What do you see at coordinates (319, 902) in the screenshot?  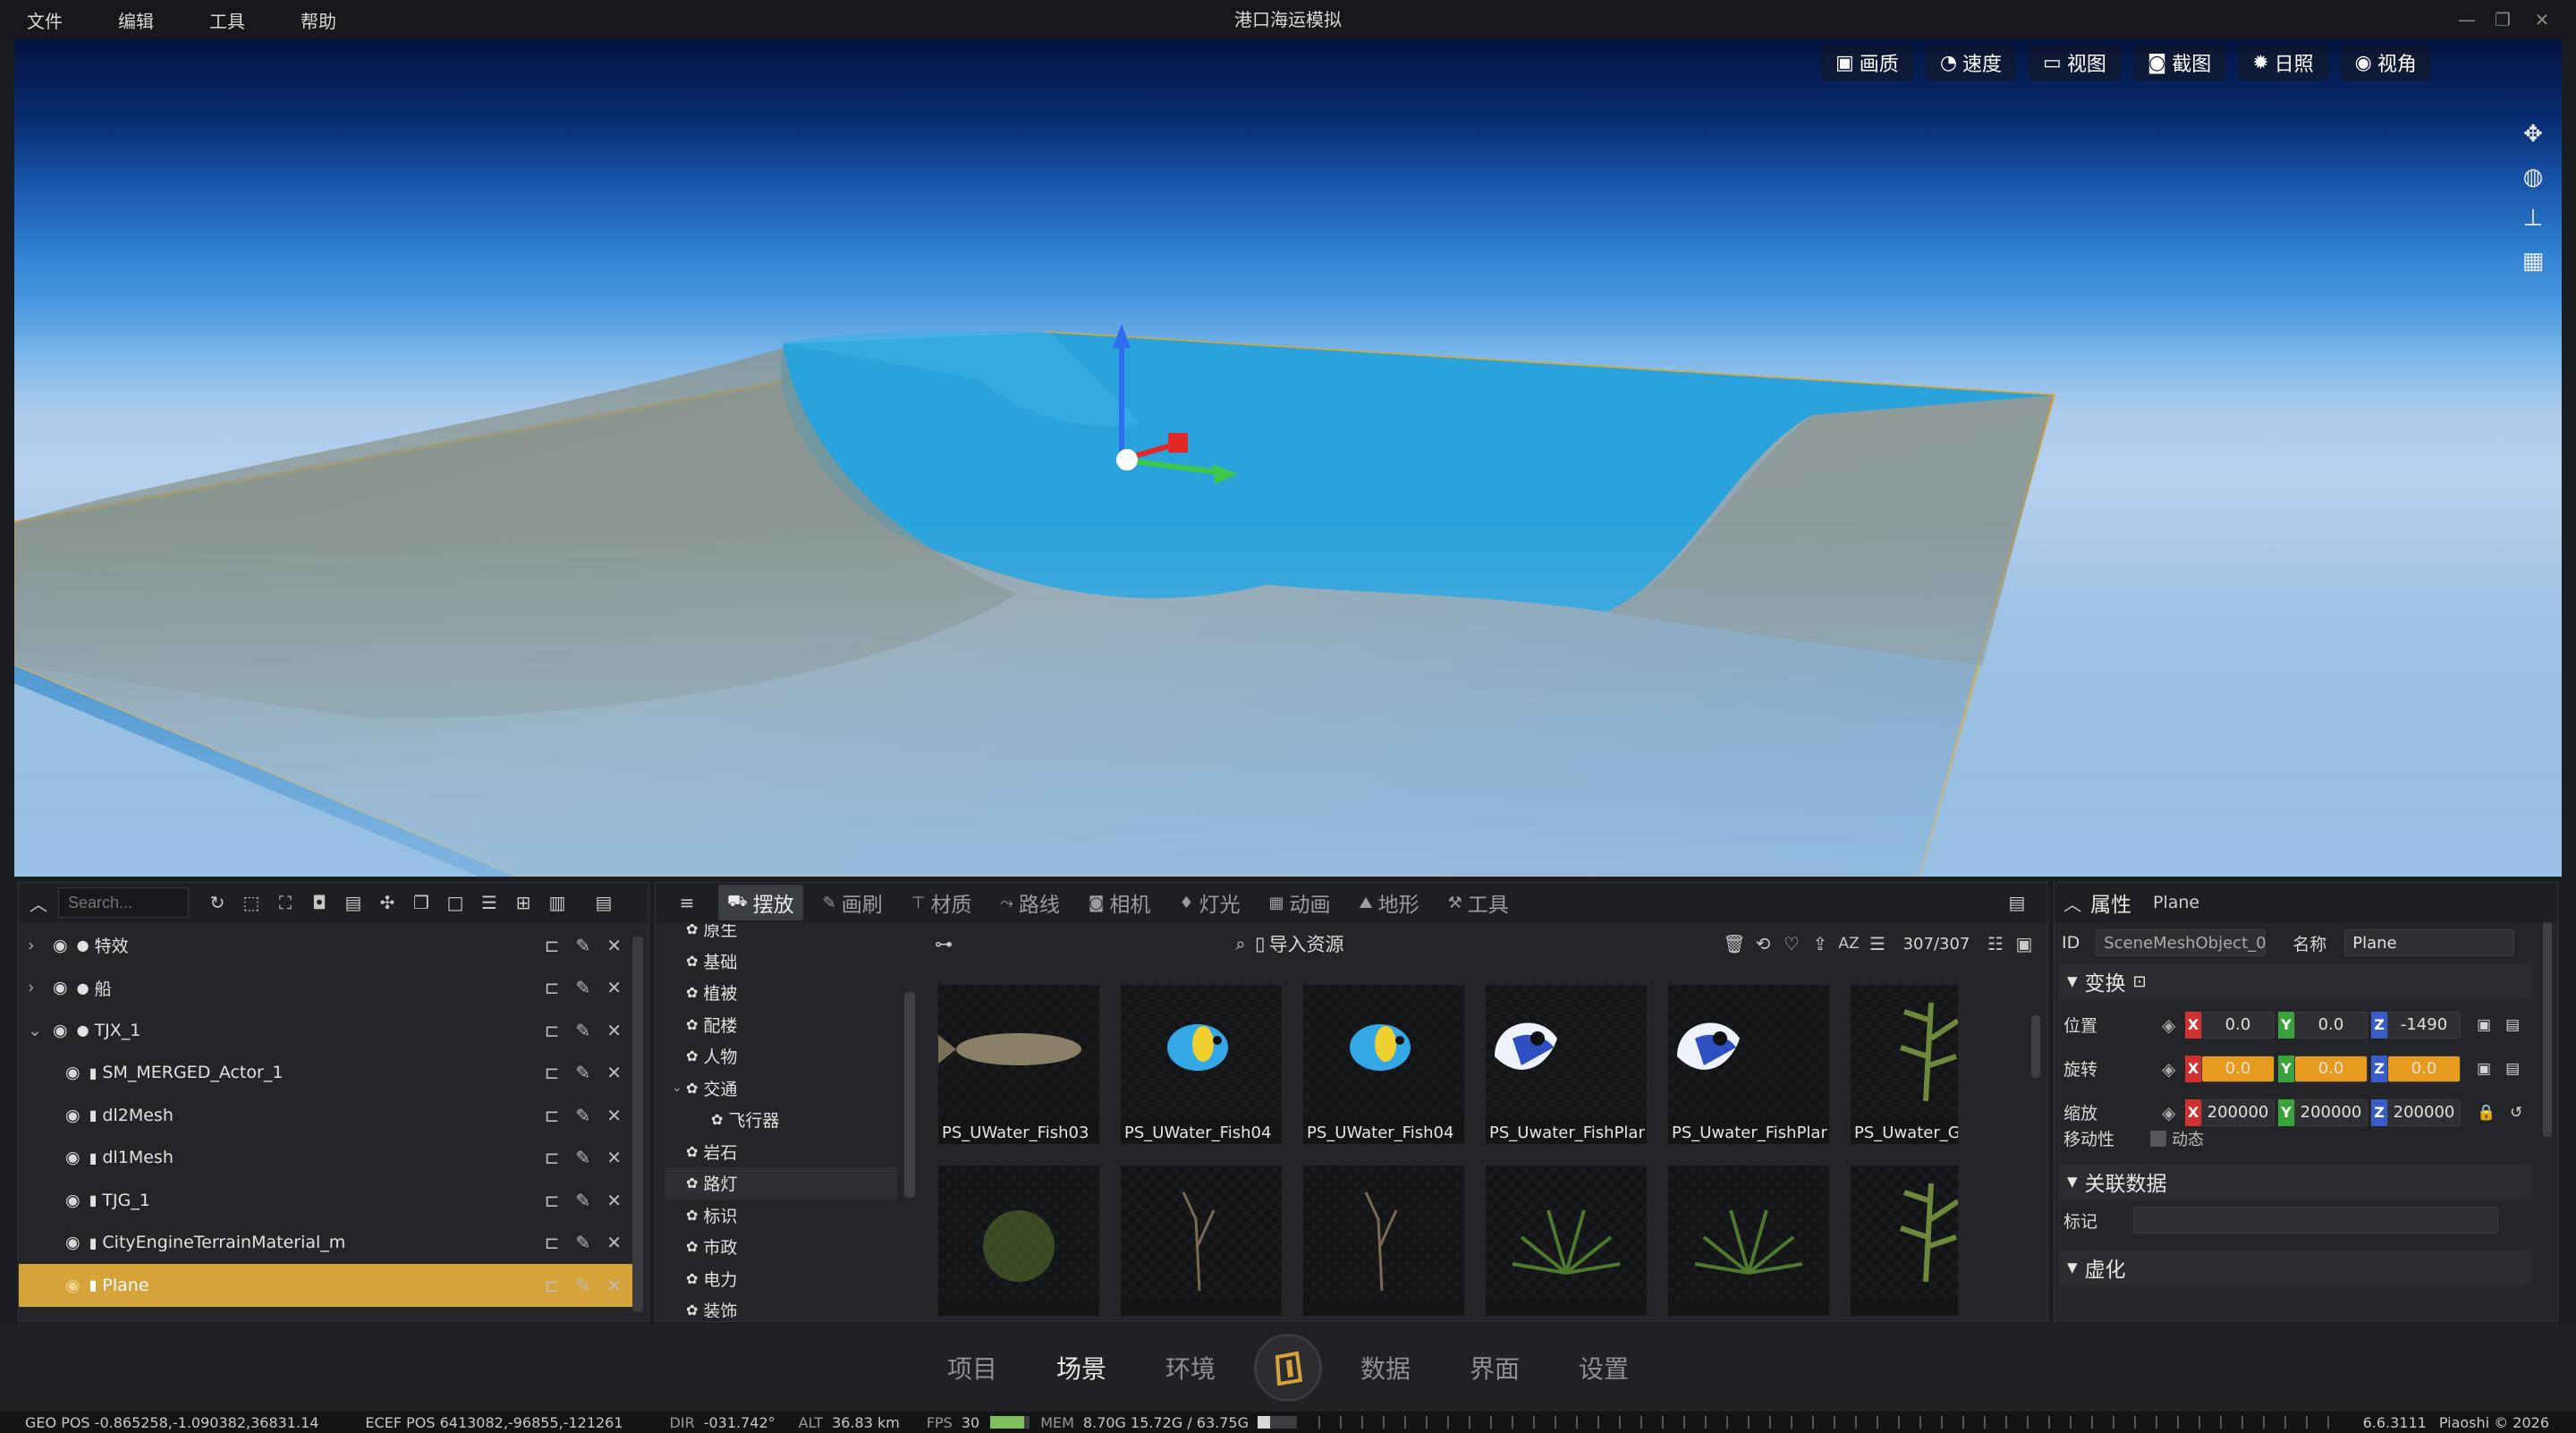 I see `camera-button: ◘` at bounding box center [319, 902].